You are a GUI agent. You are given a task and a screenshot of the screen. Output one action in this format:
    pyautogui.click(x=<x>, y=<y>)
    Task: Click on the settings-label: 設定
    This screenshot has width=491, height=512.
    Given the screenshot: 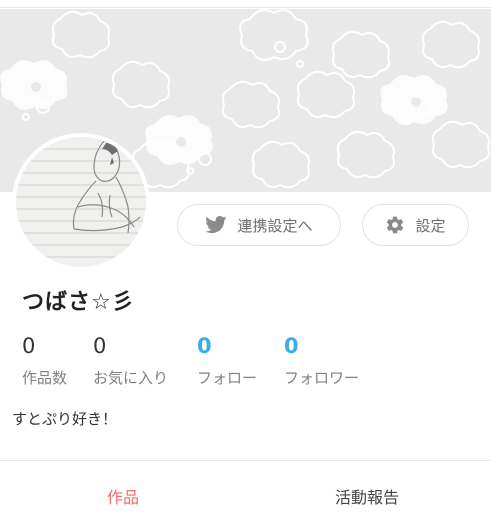 What is the action you would take?
    pyautogui.click(x=430, y=225)
    